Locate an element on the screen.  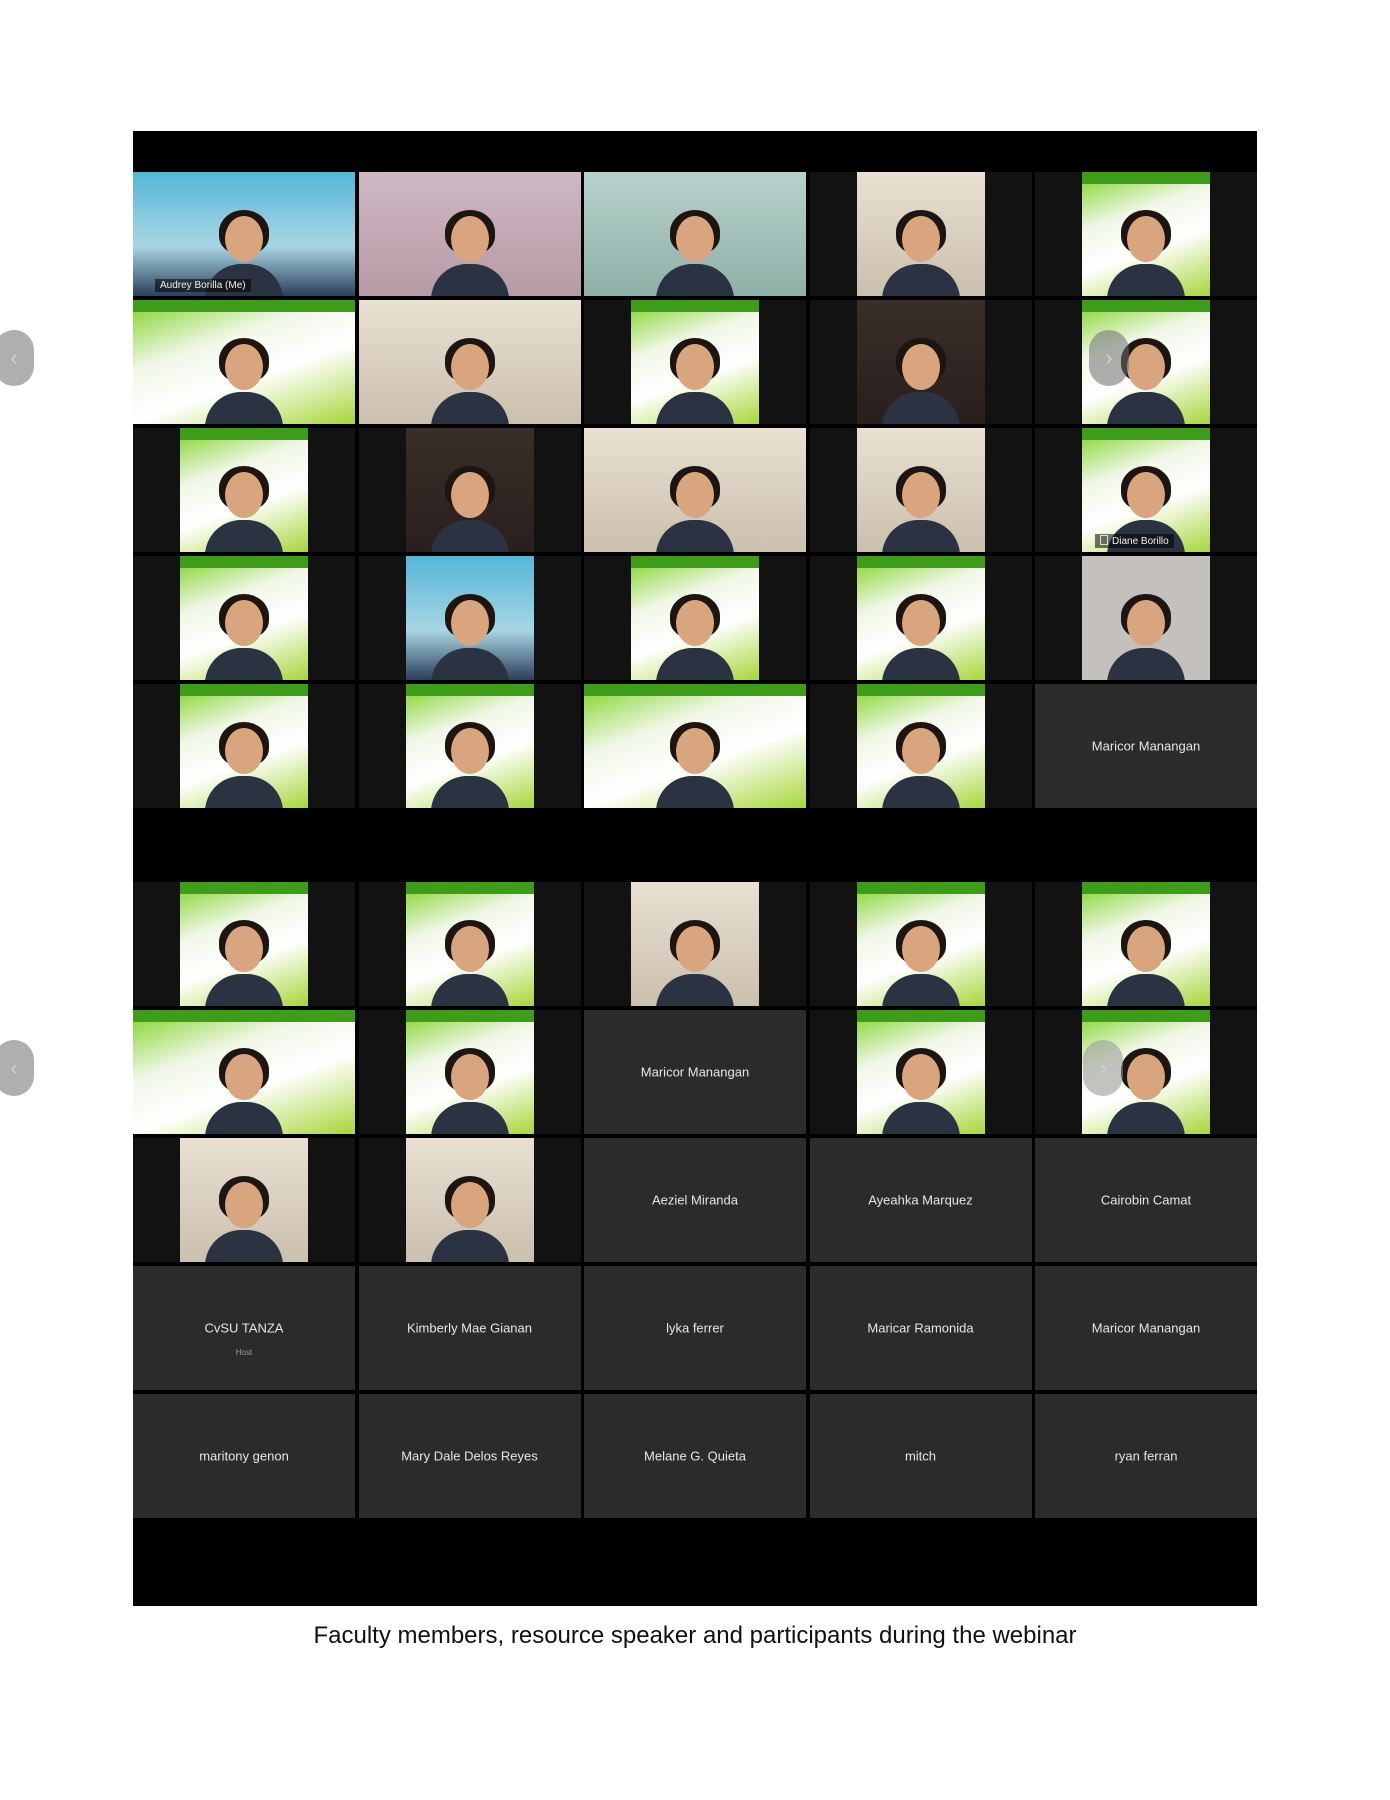
participant-name: Maricar Ramonida is located at coordinates (920, 1328).